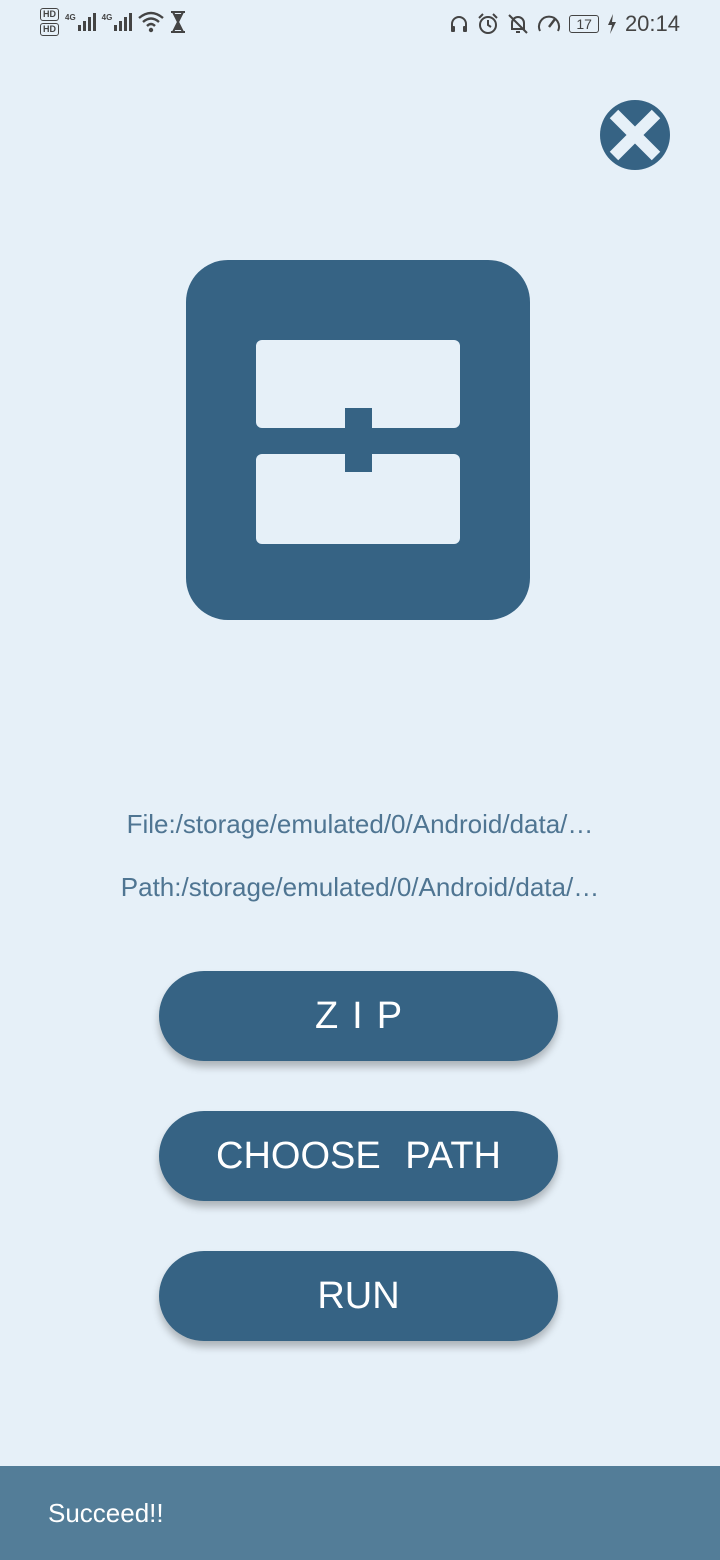 Image resolution: width=720 pixels, height=1560 pixels. Describe the element at coordinates (360, 26) in the screenshot. I see `status-bar: HD HD 4G 4G 17 20:14` at that location.